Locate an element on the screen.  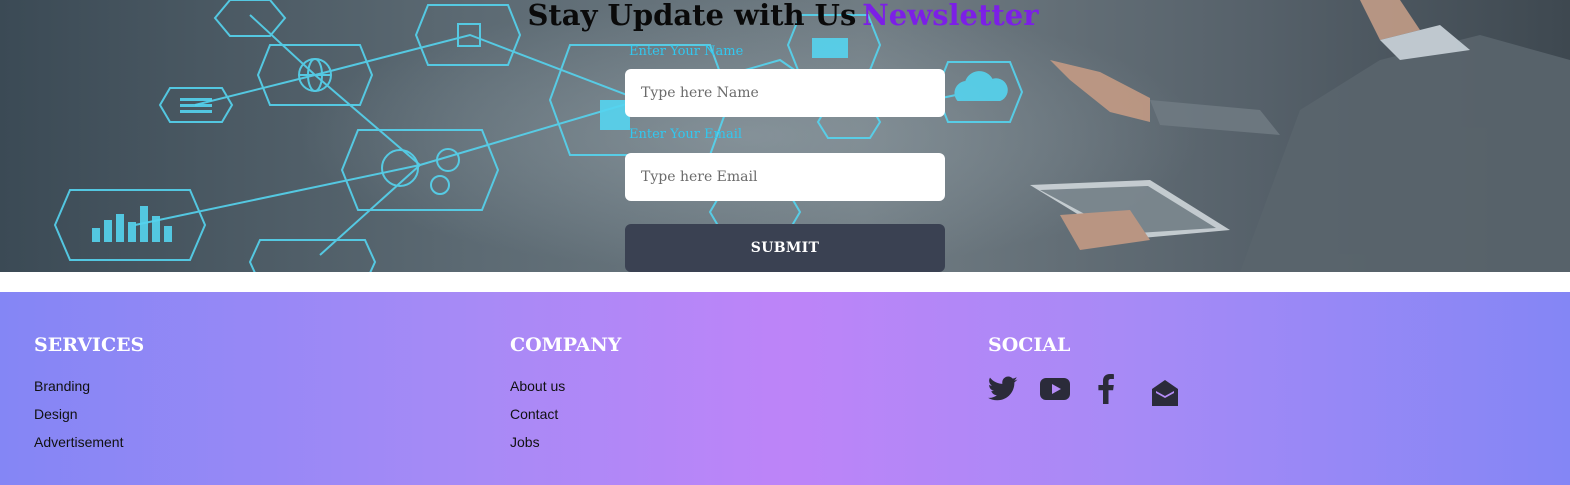
submit-button: SUBMIT is located at coordinates (785, 248).